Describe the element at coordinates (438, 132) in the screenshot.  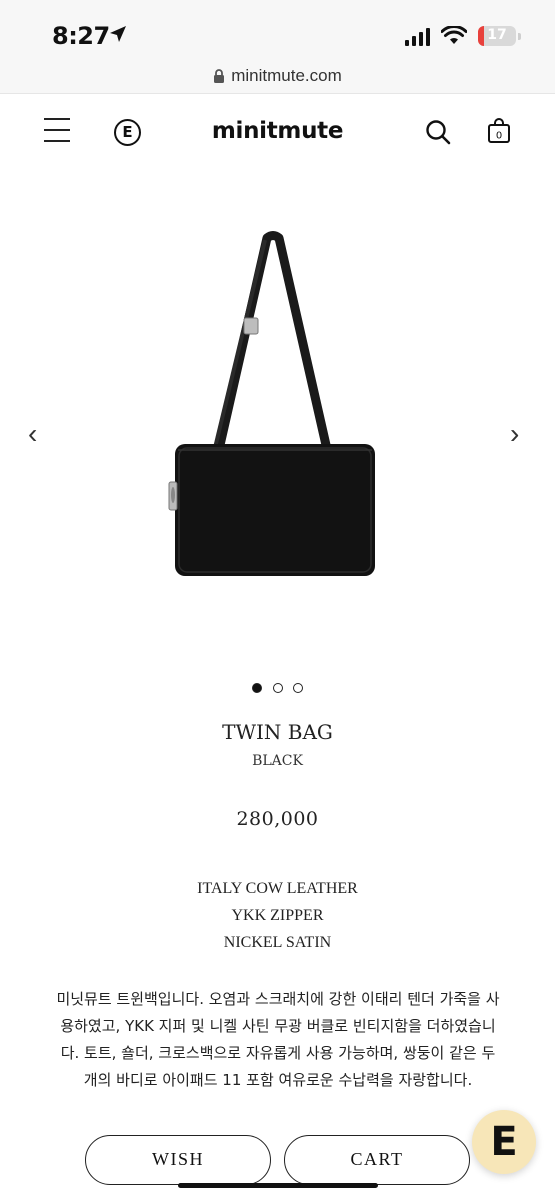
I see `search-icon` at that location.